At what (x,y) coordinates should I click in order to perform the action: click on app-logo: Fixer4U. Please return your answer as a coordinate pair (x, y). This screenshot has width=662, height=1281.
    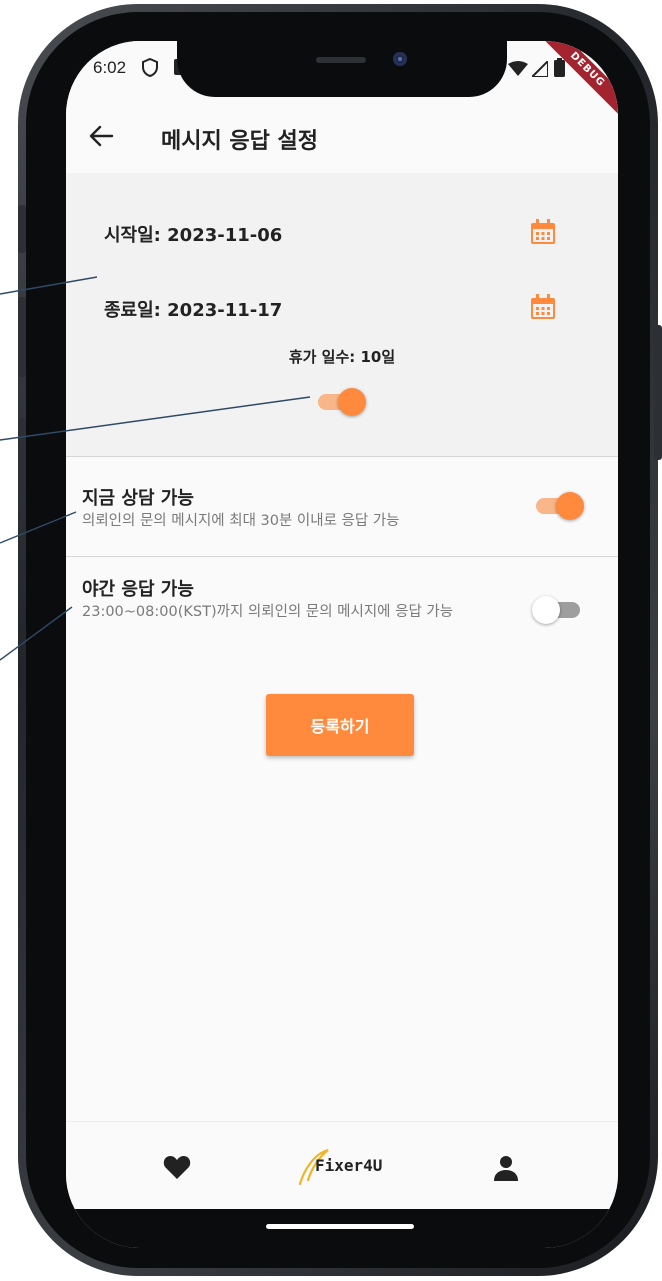
    Looking at the image, I should click on (346, 1168).